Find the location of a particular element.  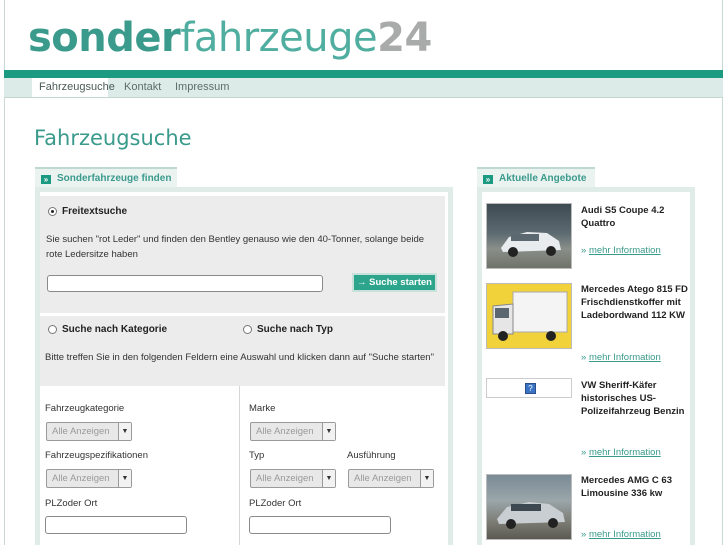

plz-input-right is located at coordinates (320, 525).